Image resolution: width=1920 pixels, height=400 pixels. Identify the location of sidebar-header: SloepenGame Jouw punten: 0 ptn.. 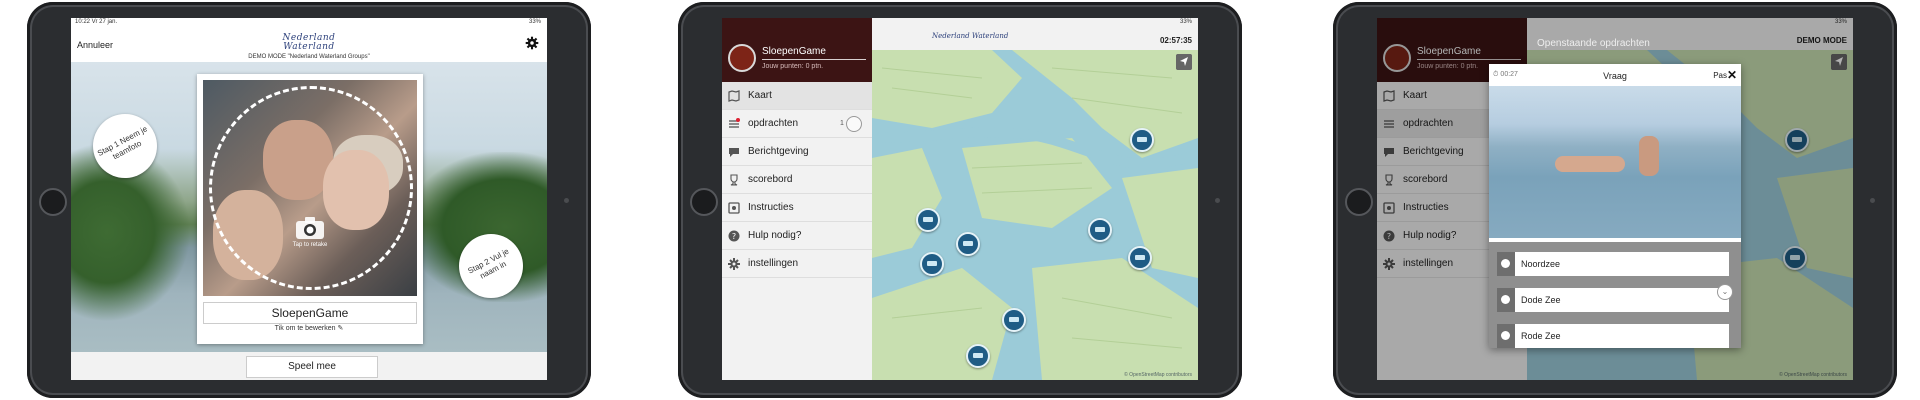
(797, 50).